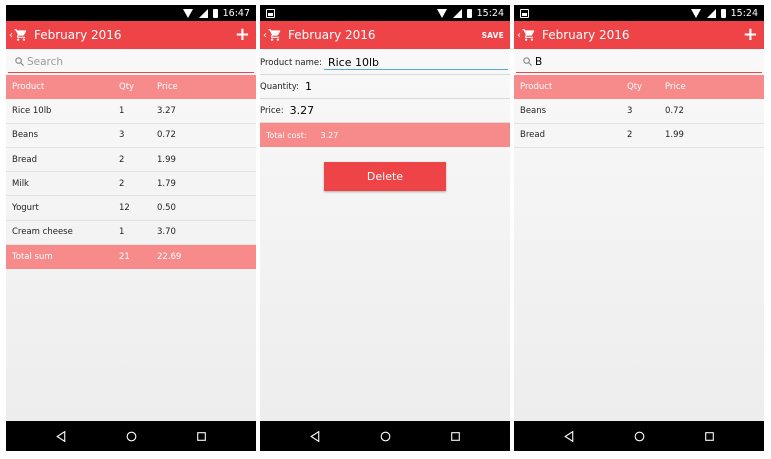  What do you see at coordinates (539, 61) in the screenshot?
I see `search-value: B` at bounding box center [539, 61].